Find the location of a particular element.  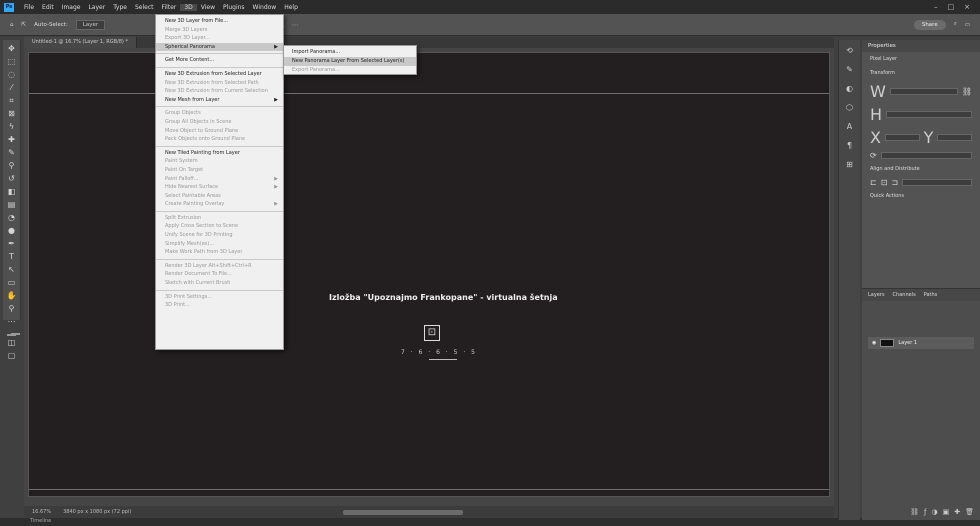

mask-icon: ◑ is located at coordinates (935, 512).